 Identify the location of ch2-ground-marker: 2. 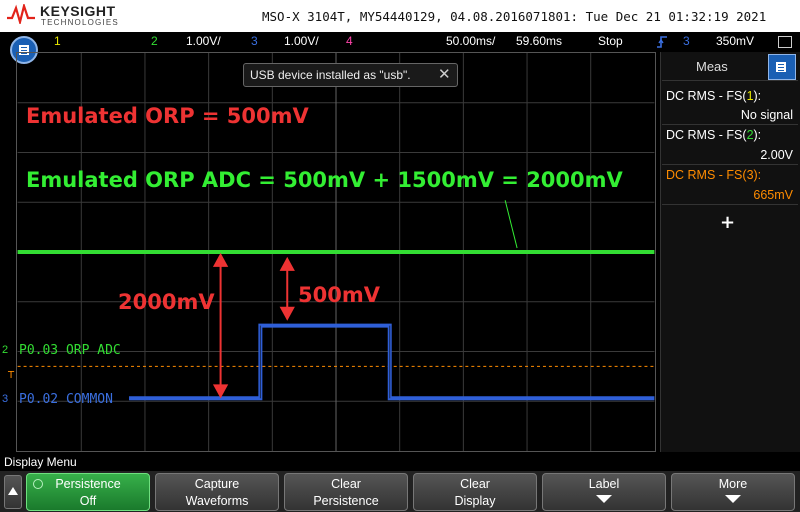
(5, 350).